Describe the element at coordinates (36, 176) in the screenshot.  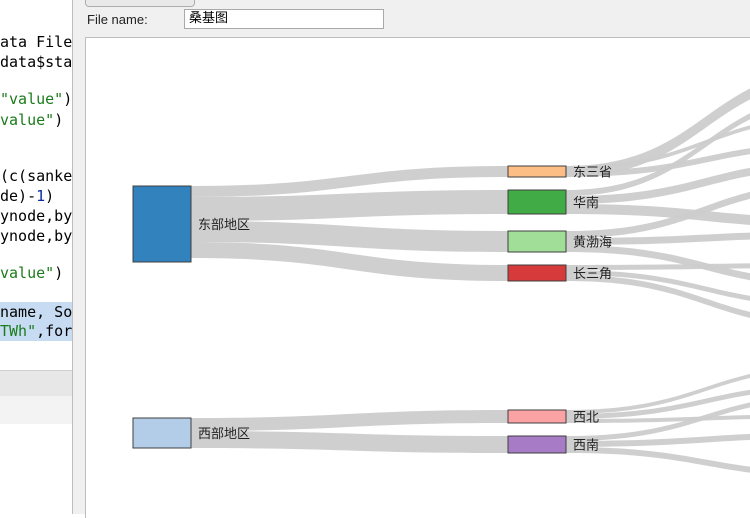
I see `code-line: (c(sanke` at that location.